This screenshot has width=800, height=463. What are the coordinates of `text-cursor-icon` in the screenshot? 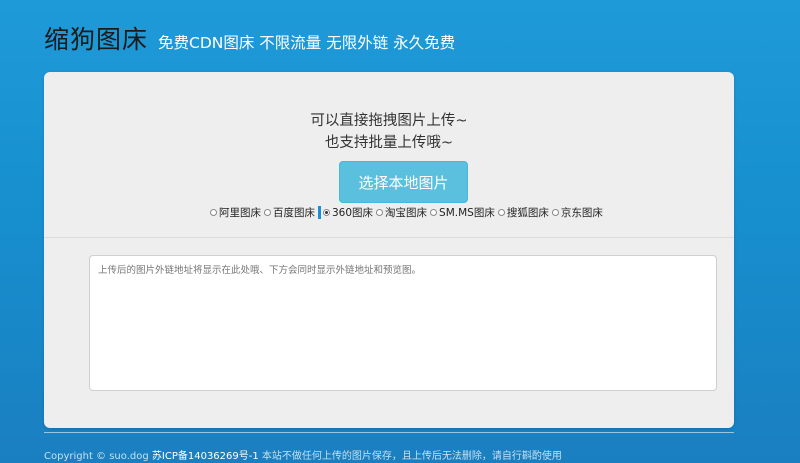 It's located at (319, 212).